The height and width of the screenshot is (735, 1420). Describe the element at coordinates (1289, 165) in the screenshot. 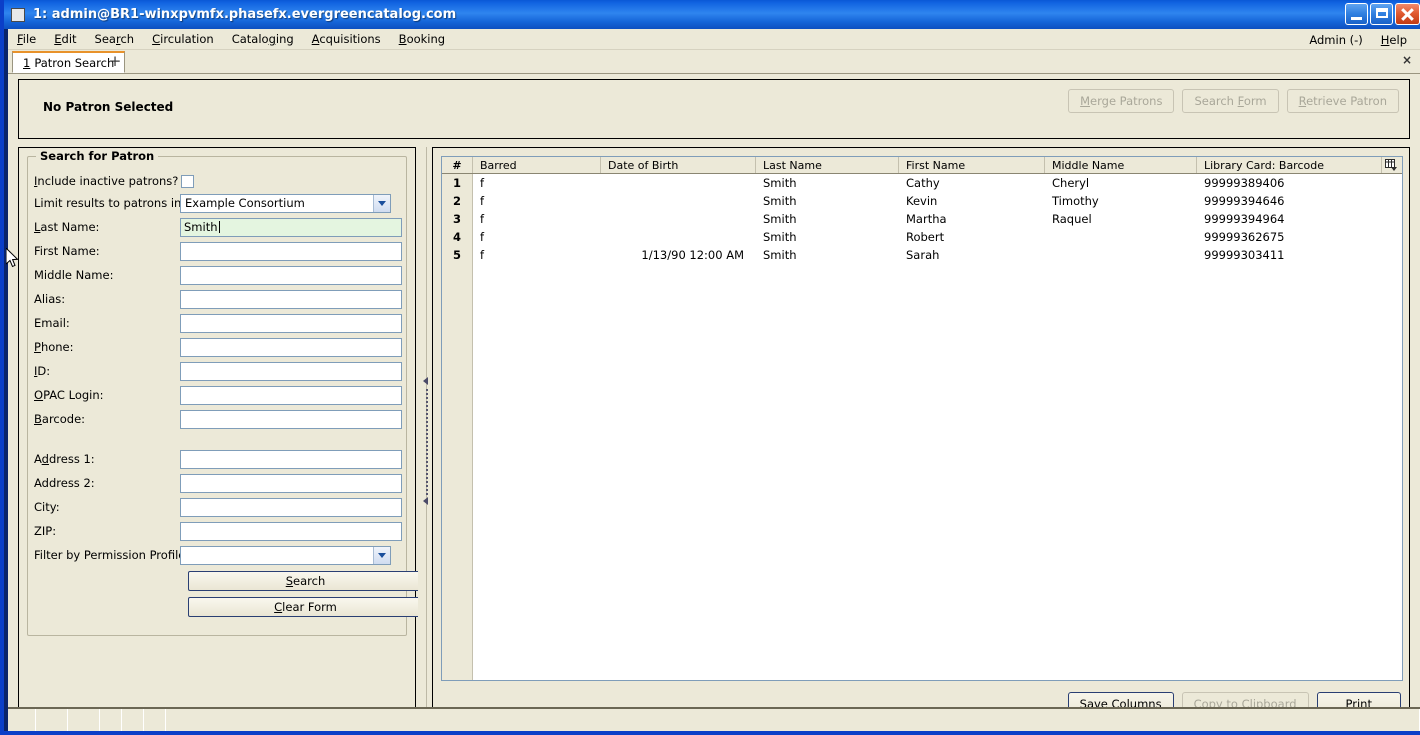

I see `column-header-barcode: Library Card: Barcode` at that location.